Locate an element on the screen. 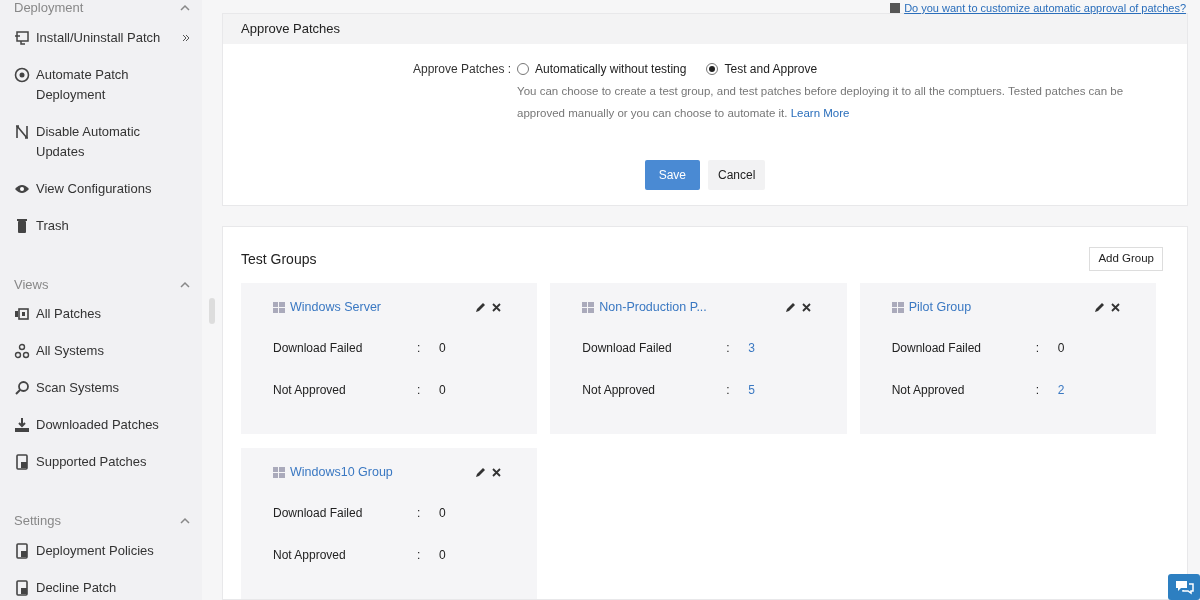  sidebar-item: All Systems is located at coordinates (101, 351).